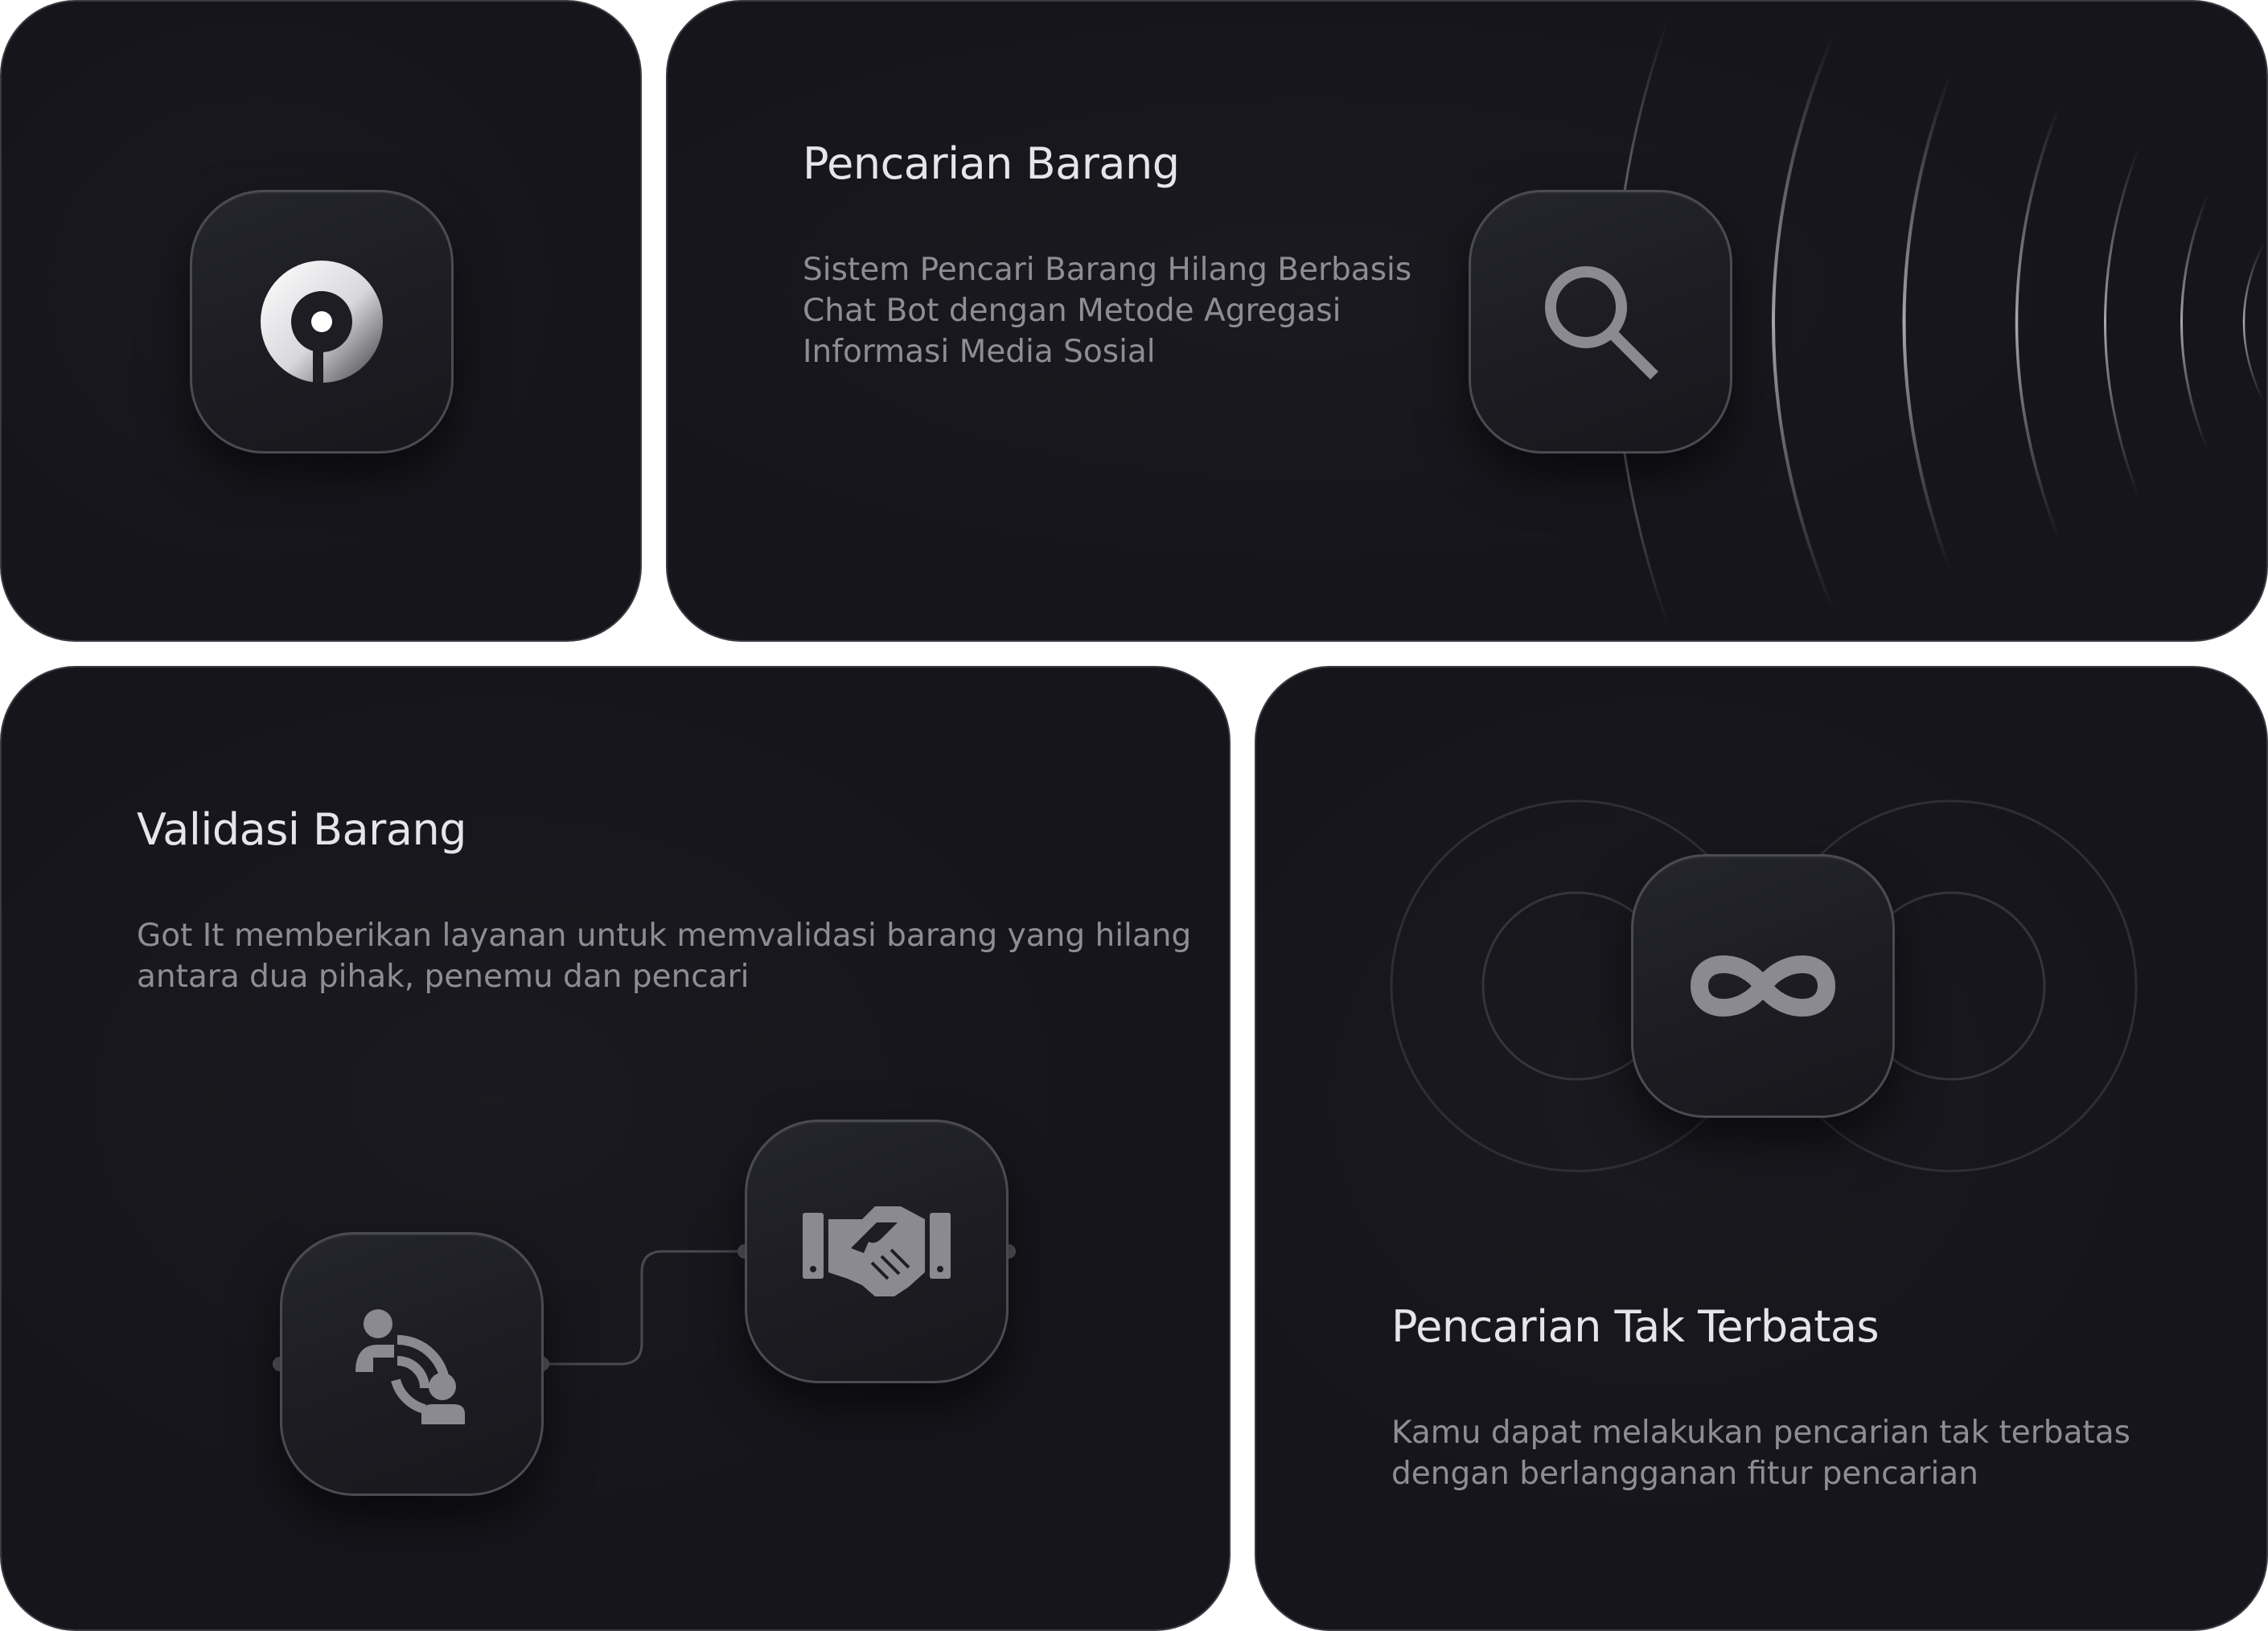  I want to click on search-icon, so click(1601, 322).